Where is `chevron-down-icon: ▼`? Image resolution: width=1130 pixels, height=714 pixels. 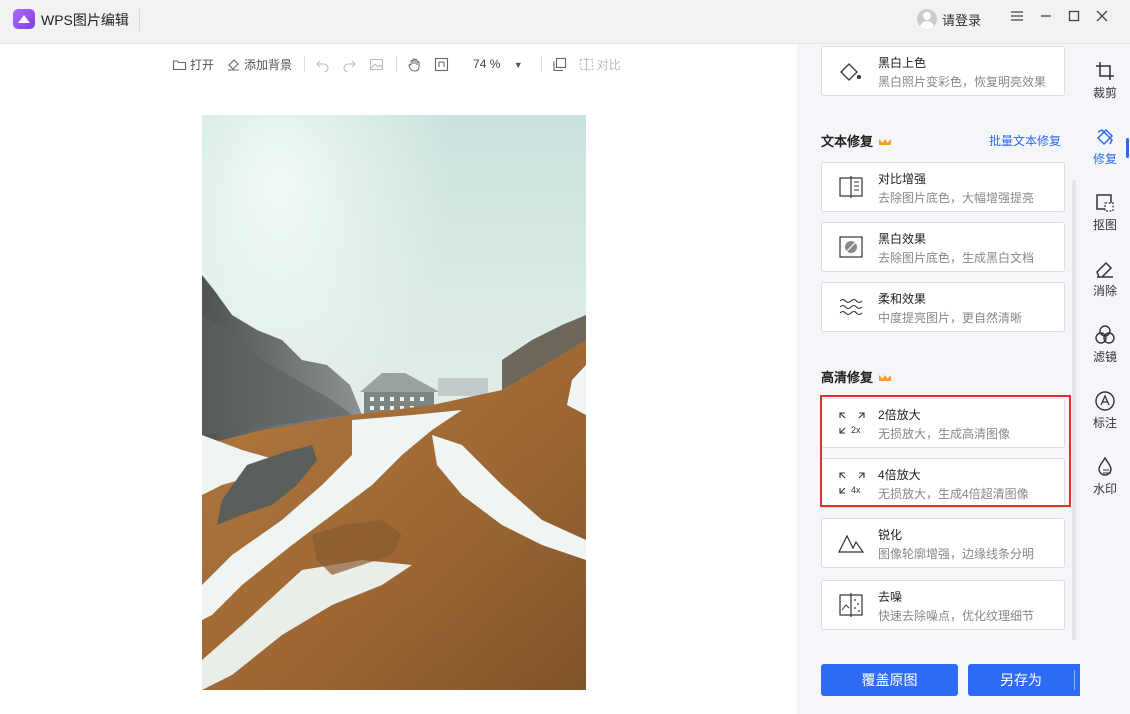
chevron-down-icon: ▼ is located at coordinates (518, 65).